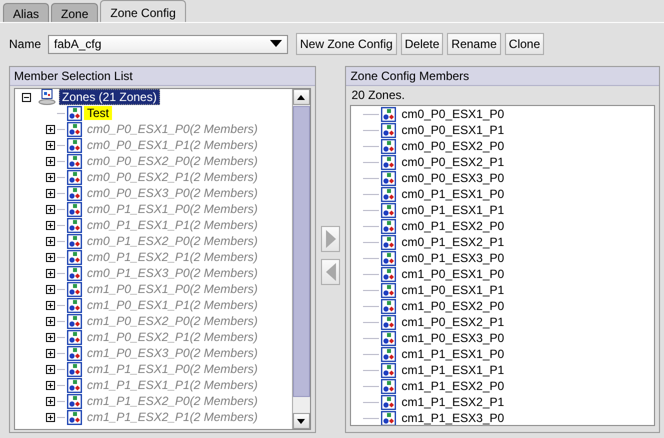  What do you see at coordinates (301, 259) in the screenshot?
I see `scrollbar` at bounding box center [301, 259].